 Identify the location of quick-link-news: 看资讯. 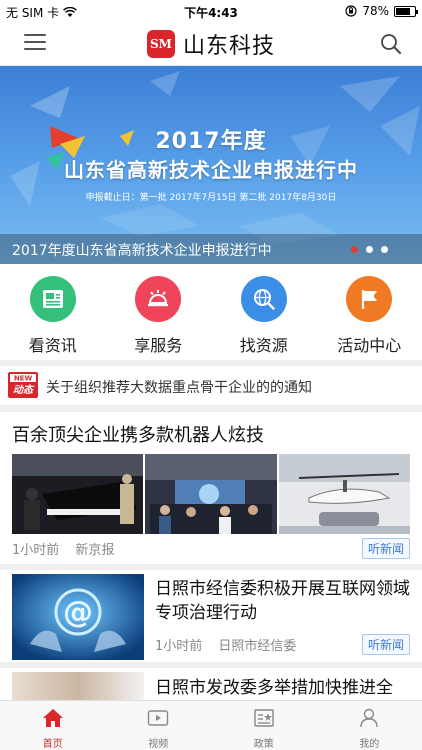
(53, 312).